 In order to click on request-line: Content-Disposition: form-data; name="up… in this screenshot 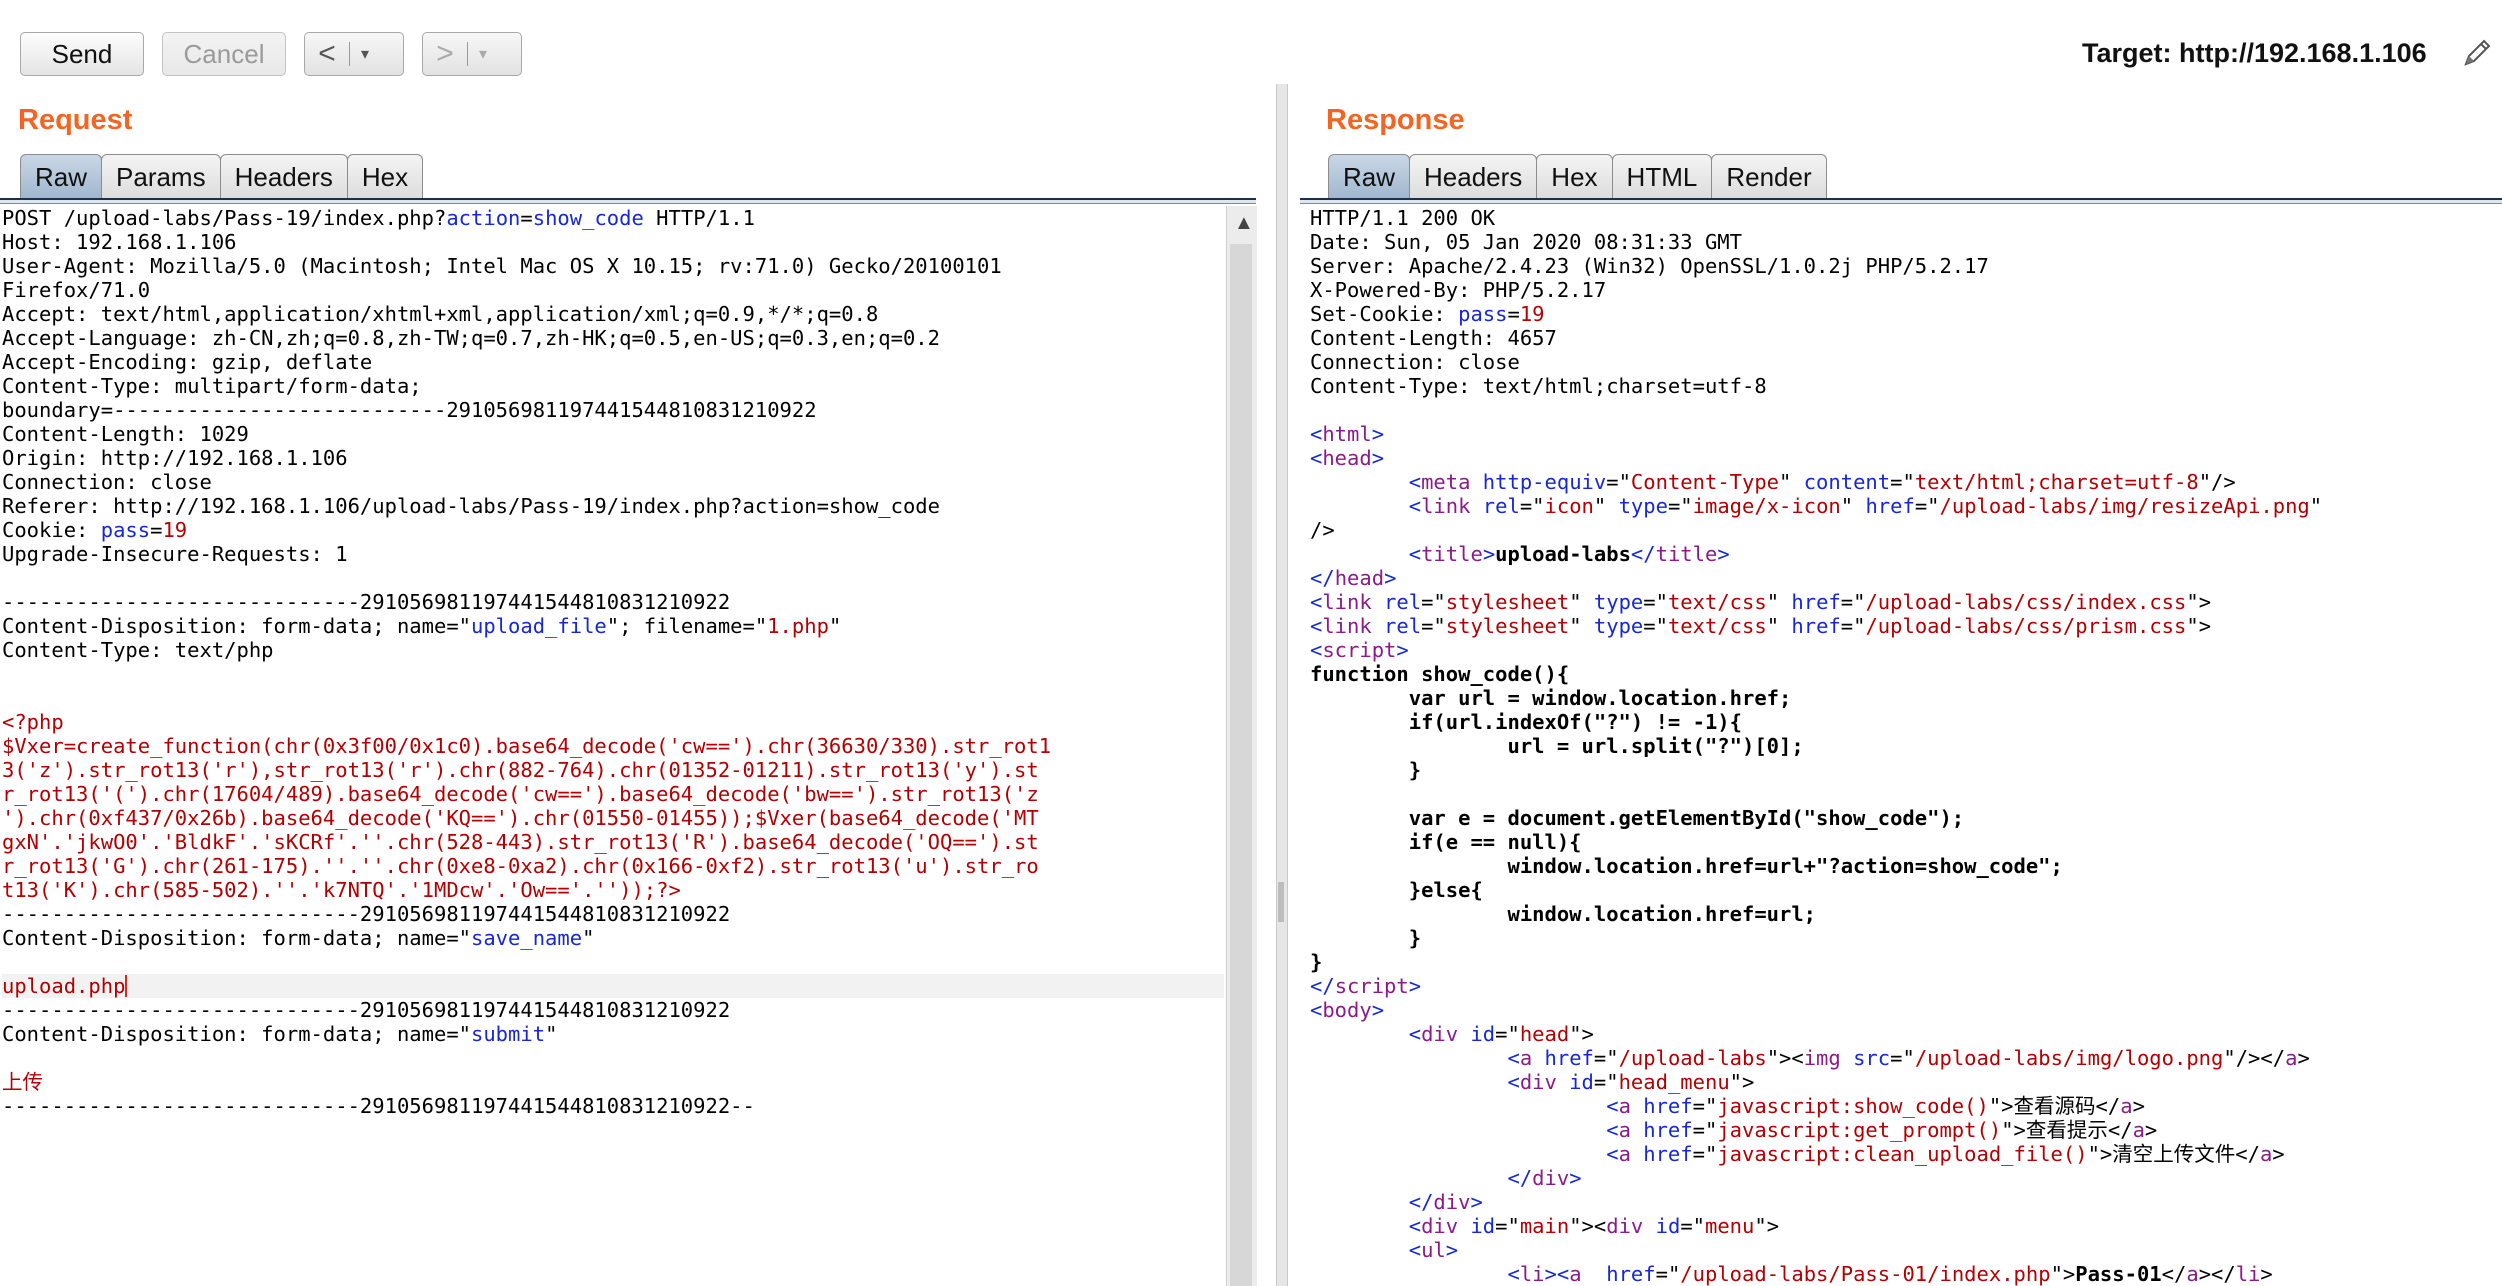, I will do `click(613, 626)`.